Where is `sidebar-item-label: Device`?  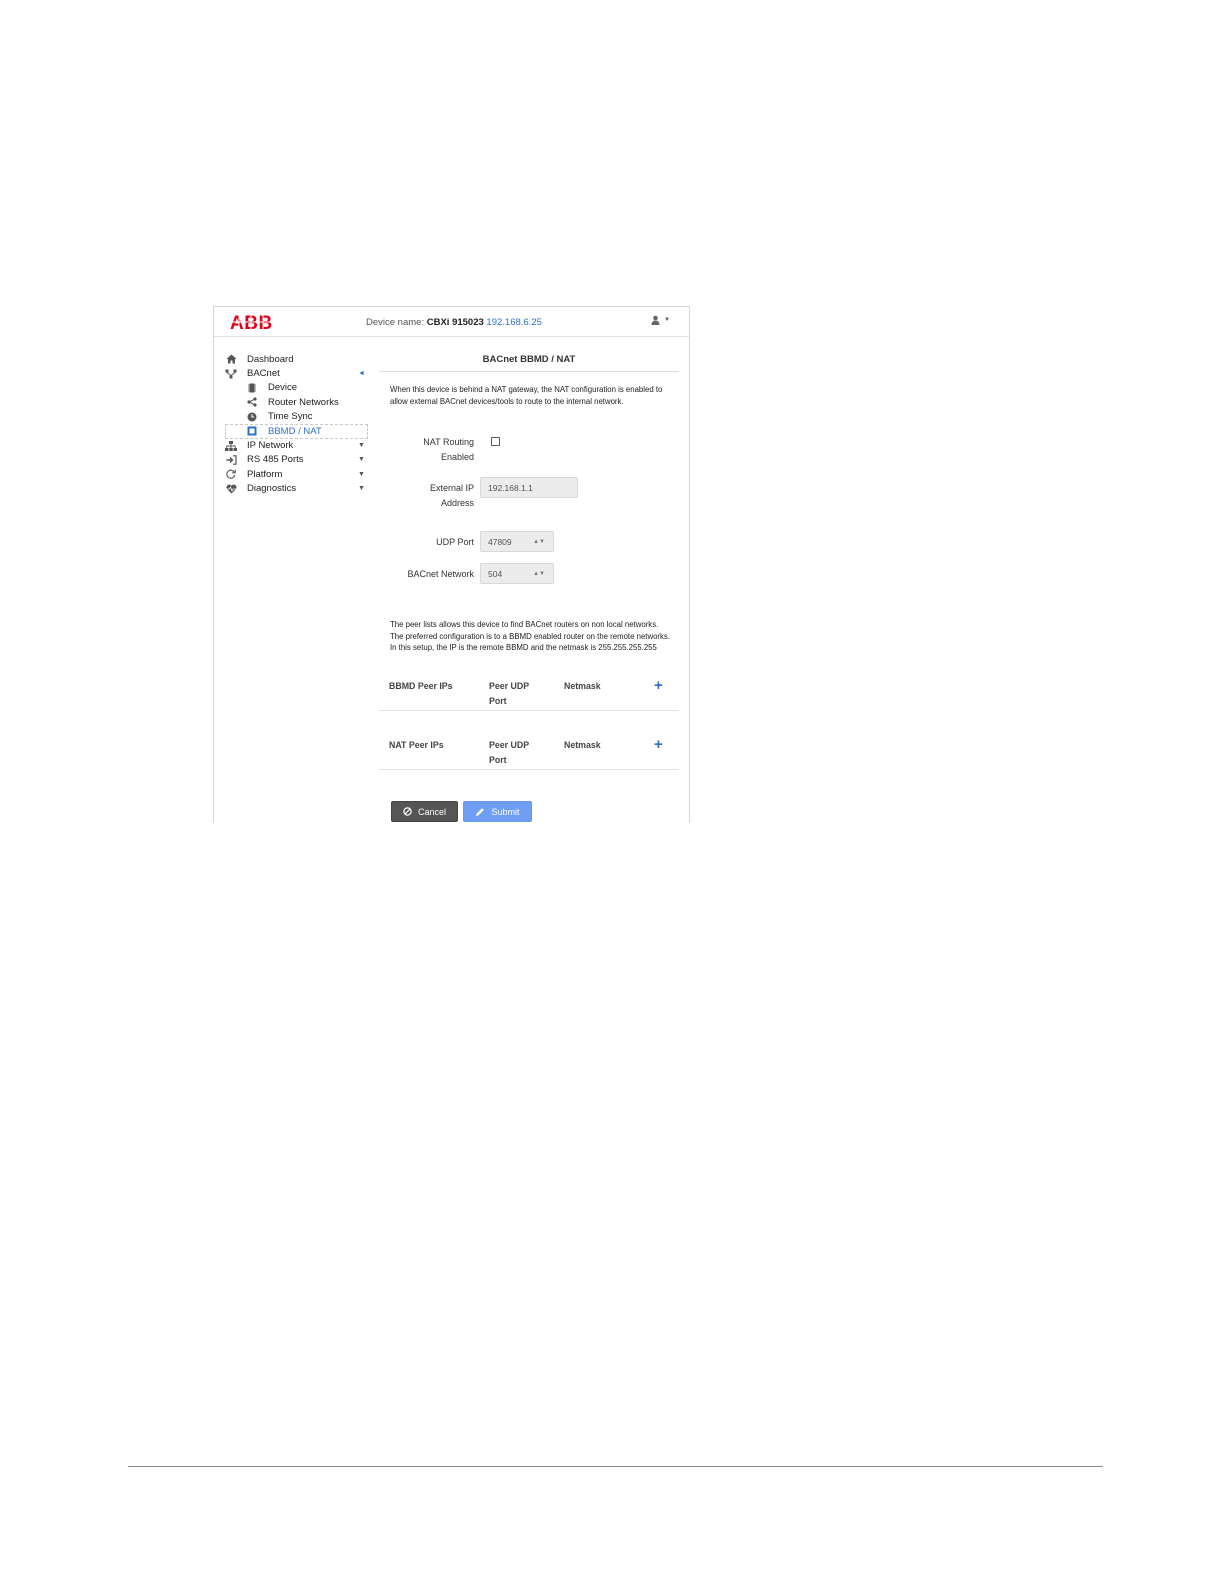 sidebar-item-label: Device is located at coordinates (283, 388).